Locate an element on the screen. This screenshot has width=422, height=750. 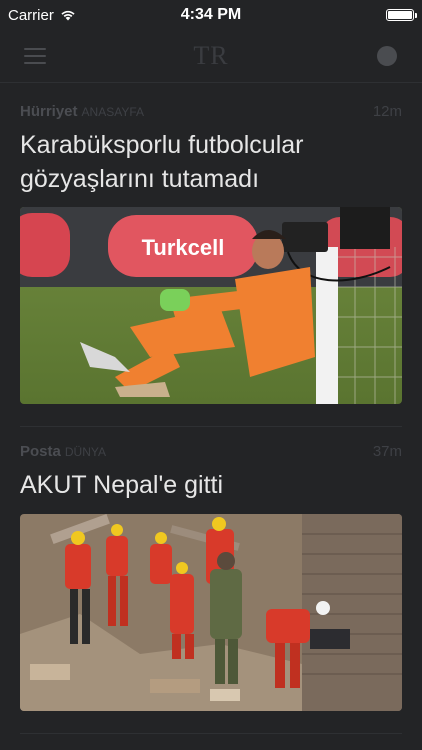
nav-bar: TR is located at coordinates (211, 56).